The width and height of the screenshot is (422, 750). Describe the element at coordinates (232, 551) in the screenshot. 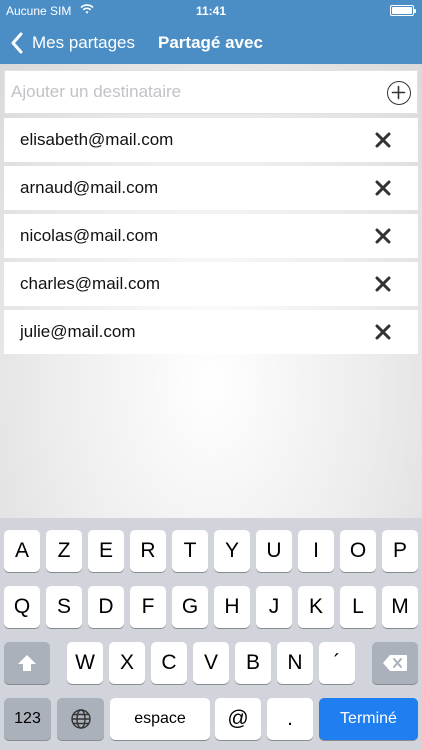

I see `key-y: Y` at that location.